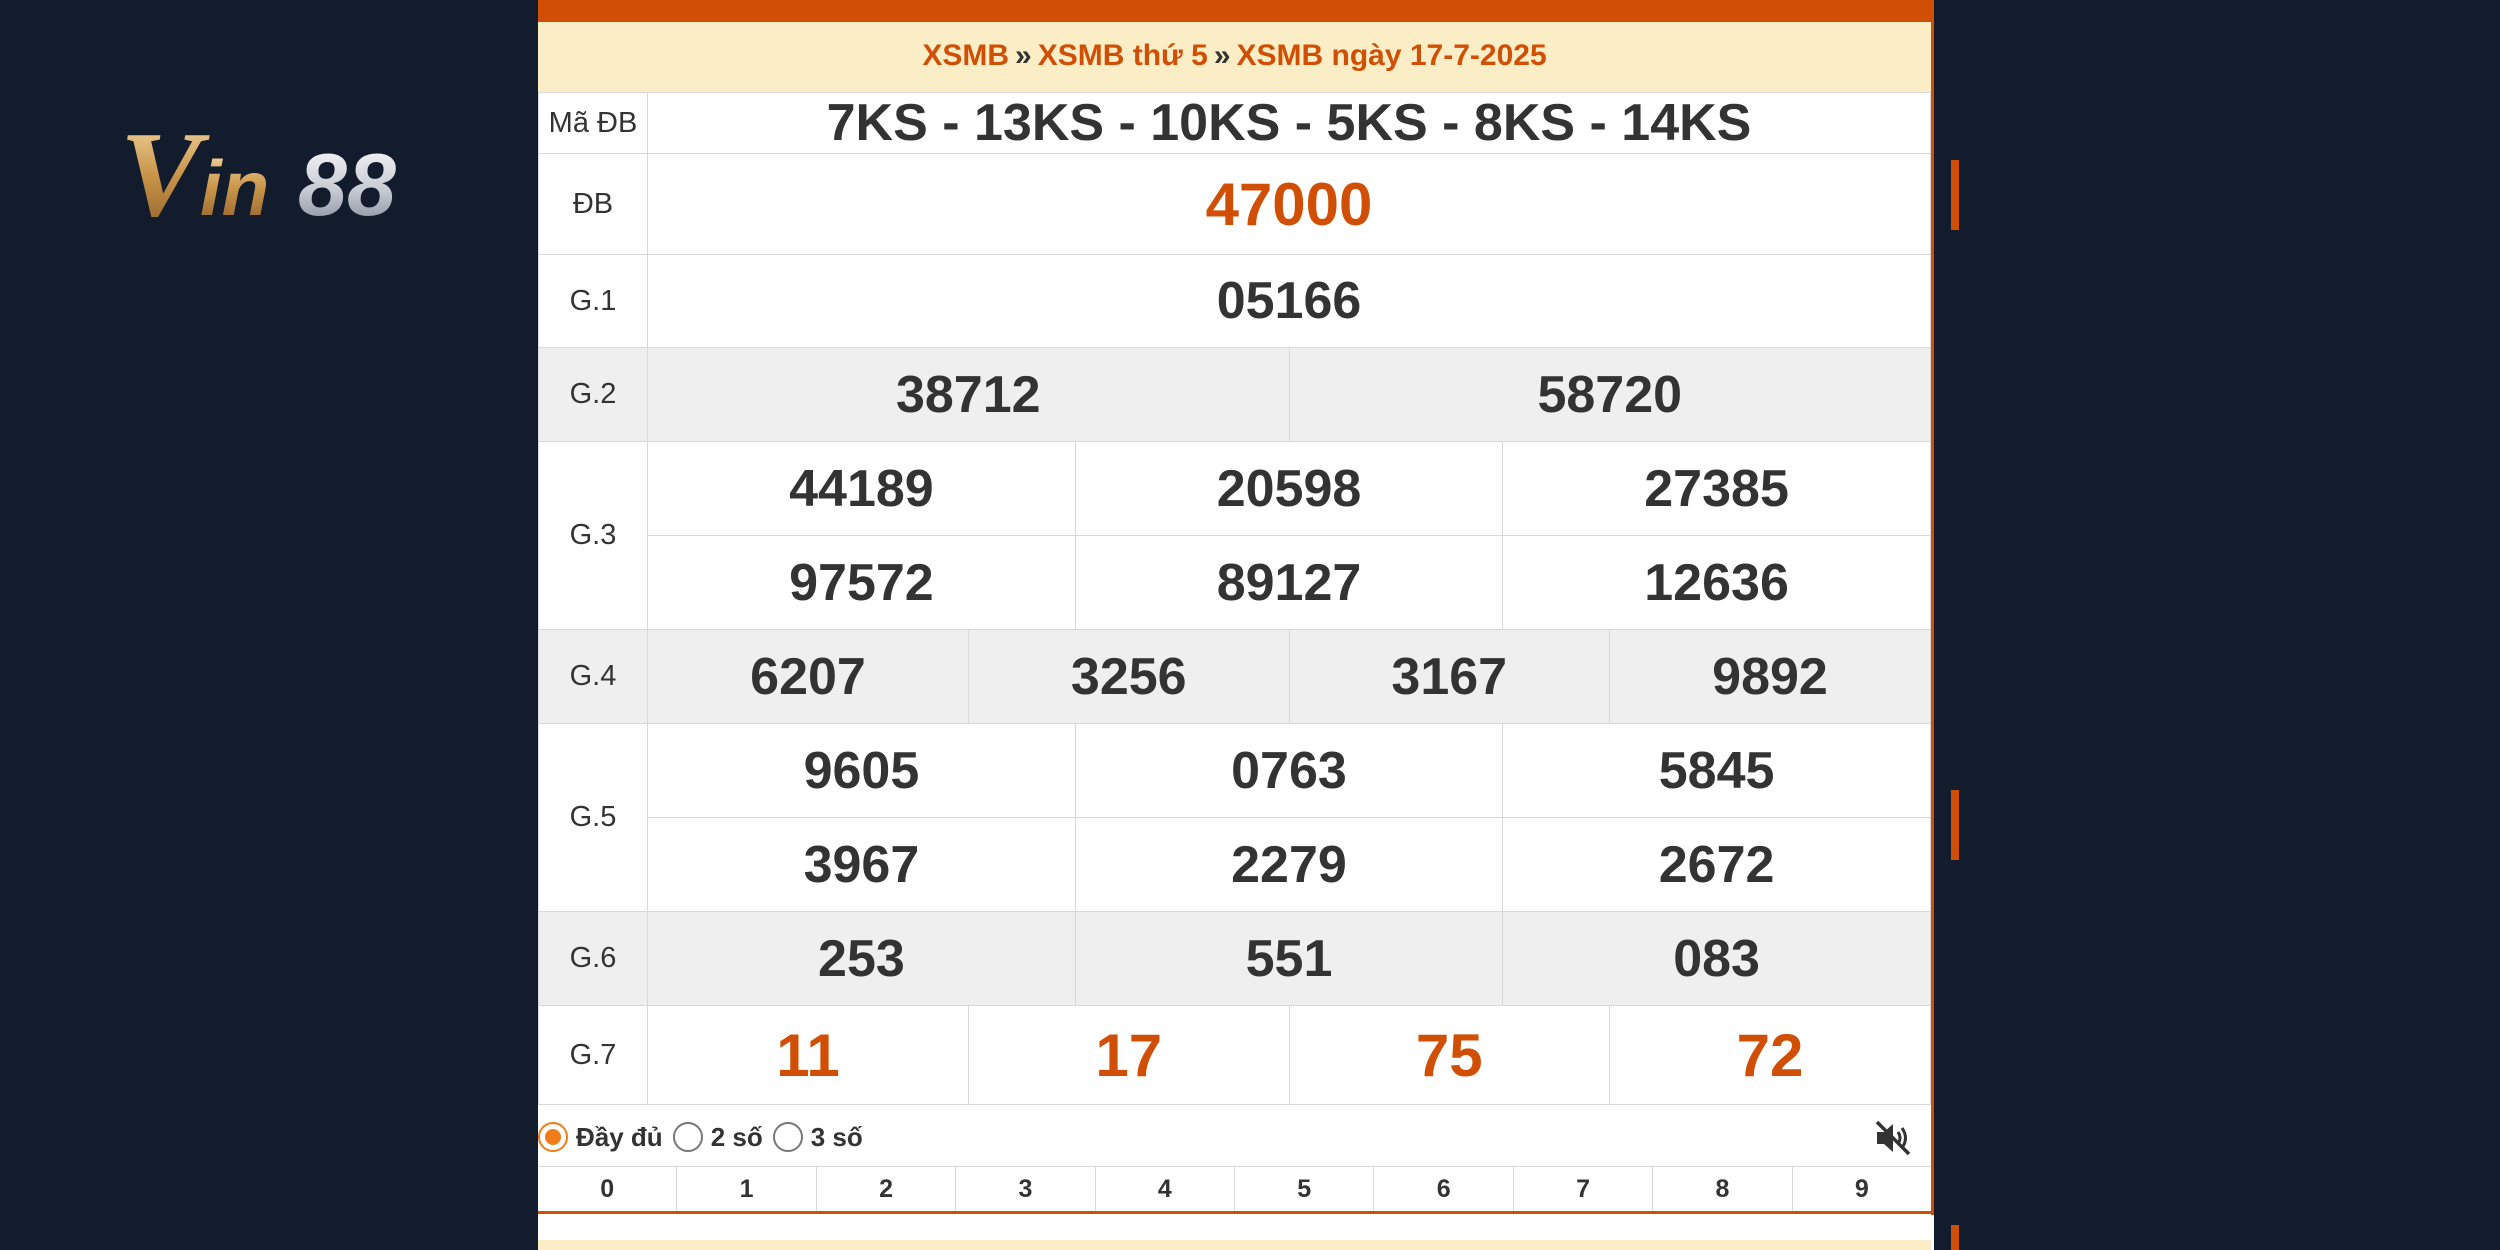 Image resolution: width=2500 pixels, height=1250 pixels. I want to click on digit-filter: 7, so click(1582, 1189).